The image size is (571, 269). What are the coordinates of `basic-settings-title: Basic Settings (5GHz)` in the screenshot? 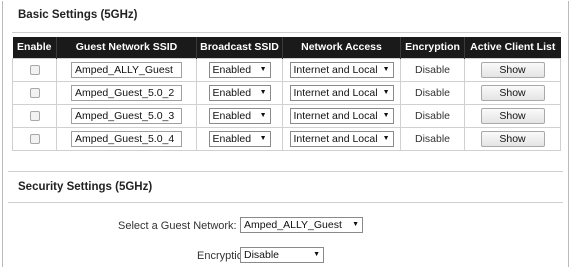 It's located at (78, 15).